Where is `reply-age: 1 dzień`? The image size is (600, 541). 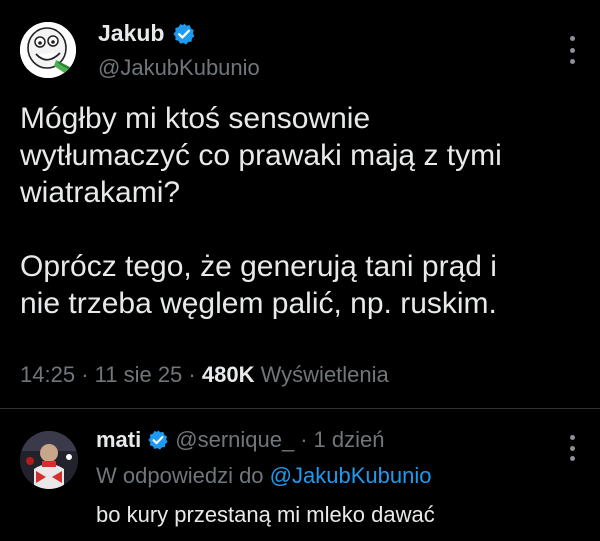 reply-age: 1 dzień is located at coordinates (349, 440).